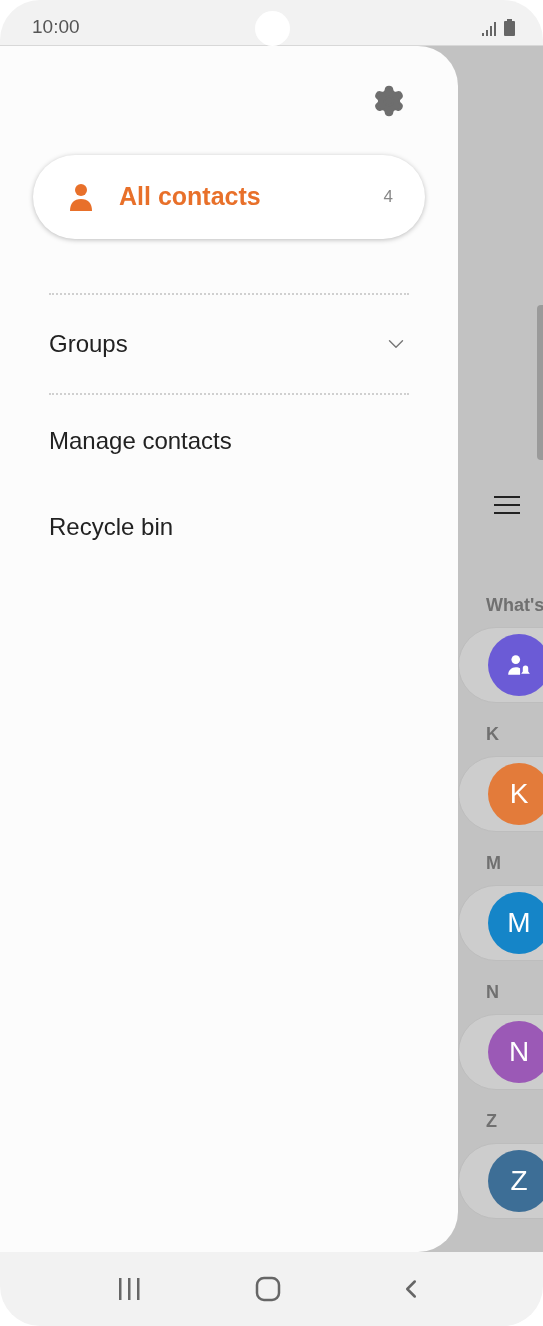 Image resolution: width=543 pixels, height=1326 pixels. I want to click on person-bell-icon, so click(519, 665).